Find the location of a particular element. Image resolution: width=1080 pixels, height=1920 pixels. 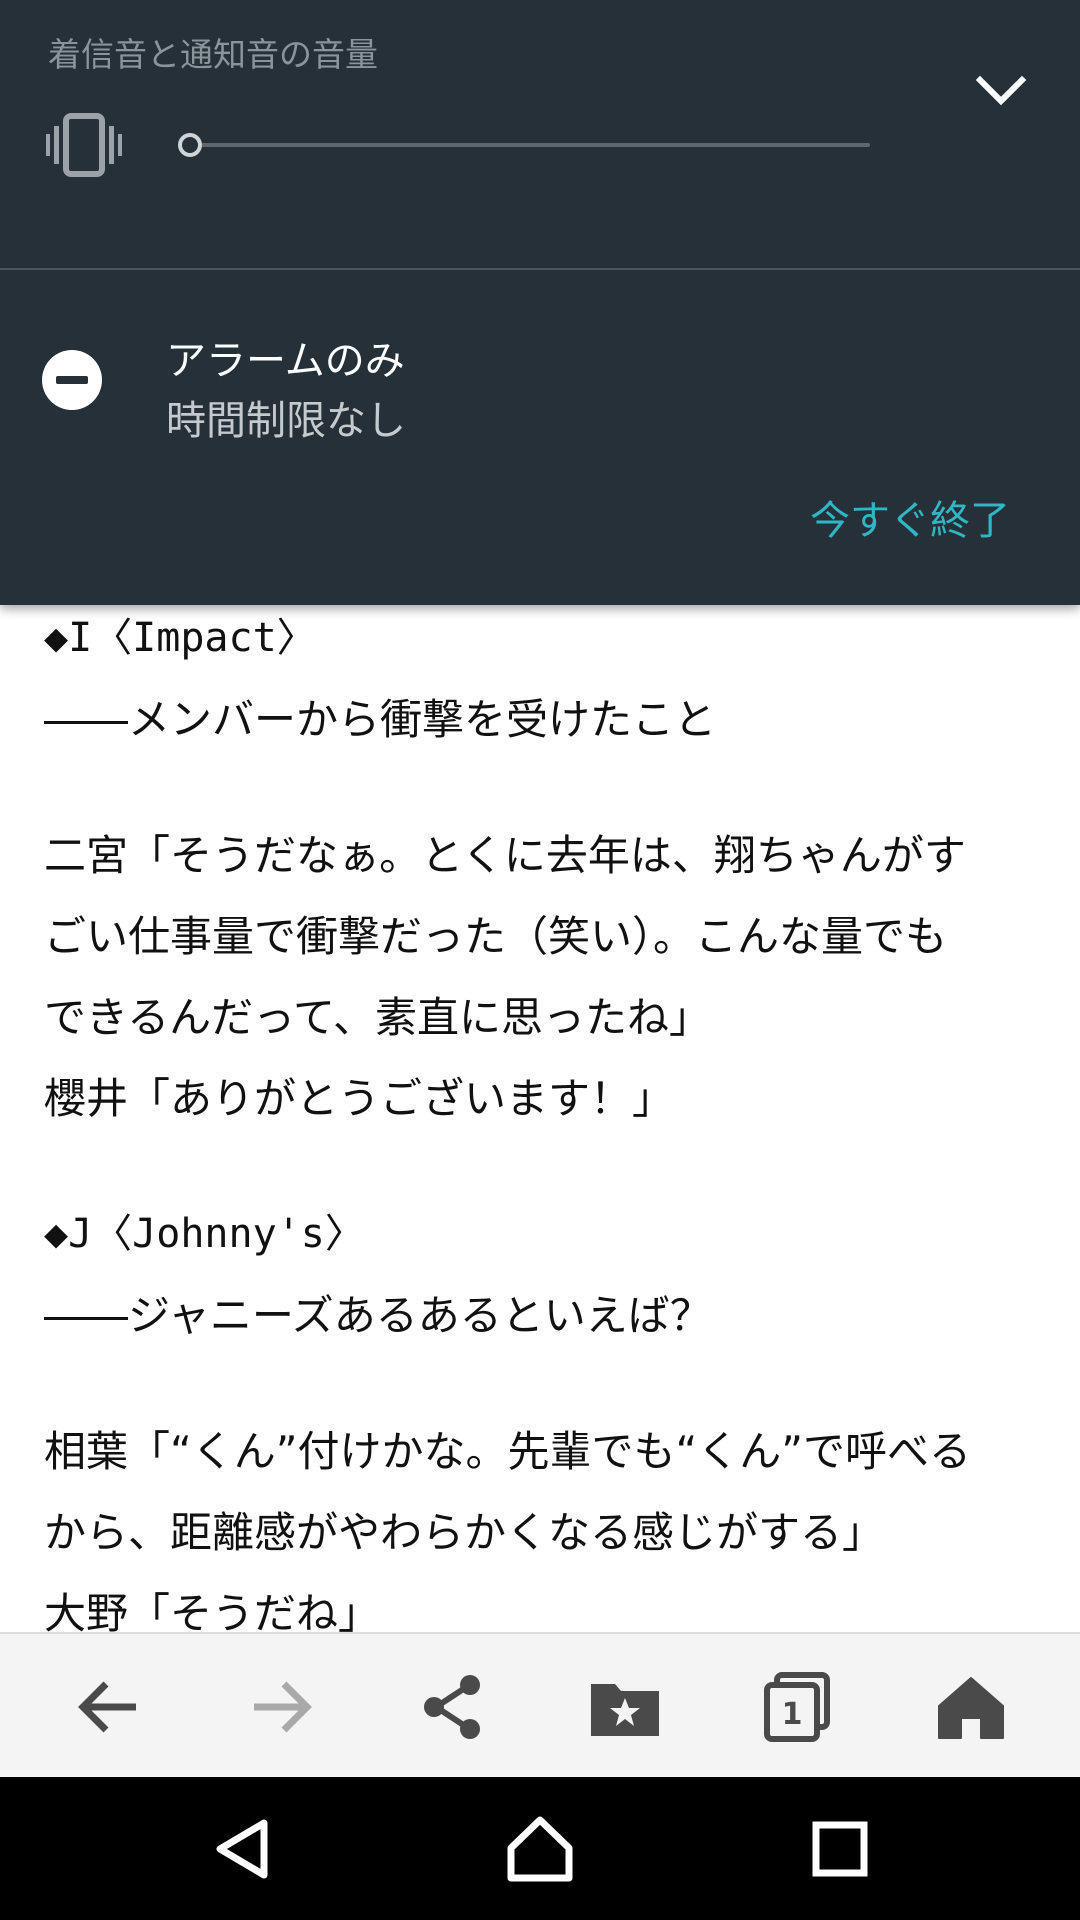

tabs-icon: 1 is located at coordinates (797, 1707).